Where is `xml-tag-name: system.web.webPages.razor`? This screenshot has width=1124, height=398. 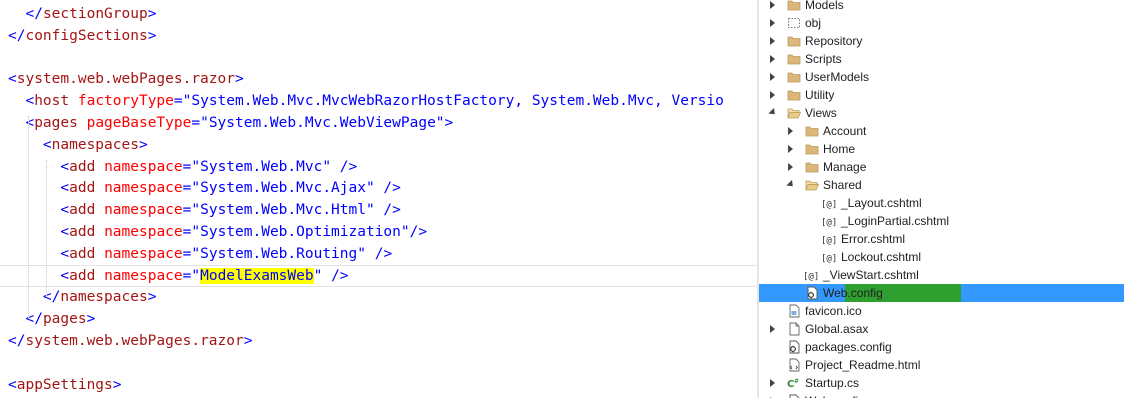 xml-tag-name: system.web.webPages.razor is located at coordinates (125, 79).